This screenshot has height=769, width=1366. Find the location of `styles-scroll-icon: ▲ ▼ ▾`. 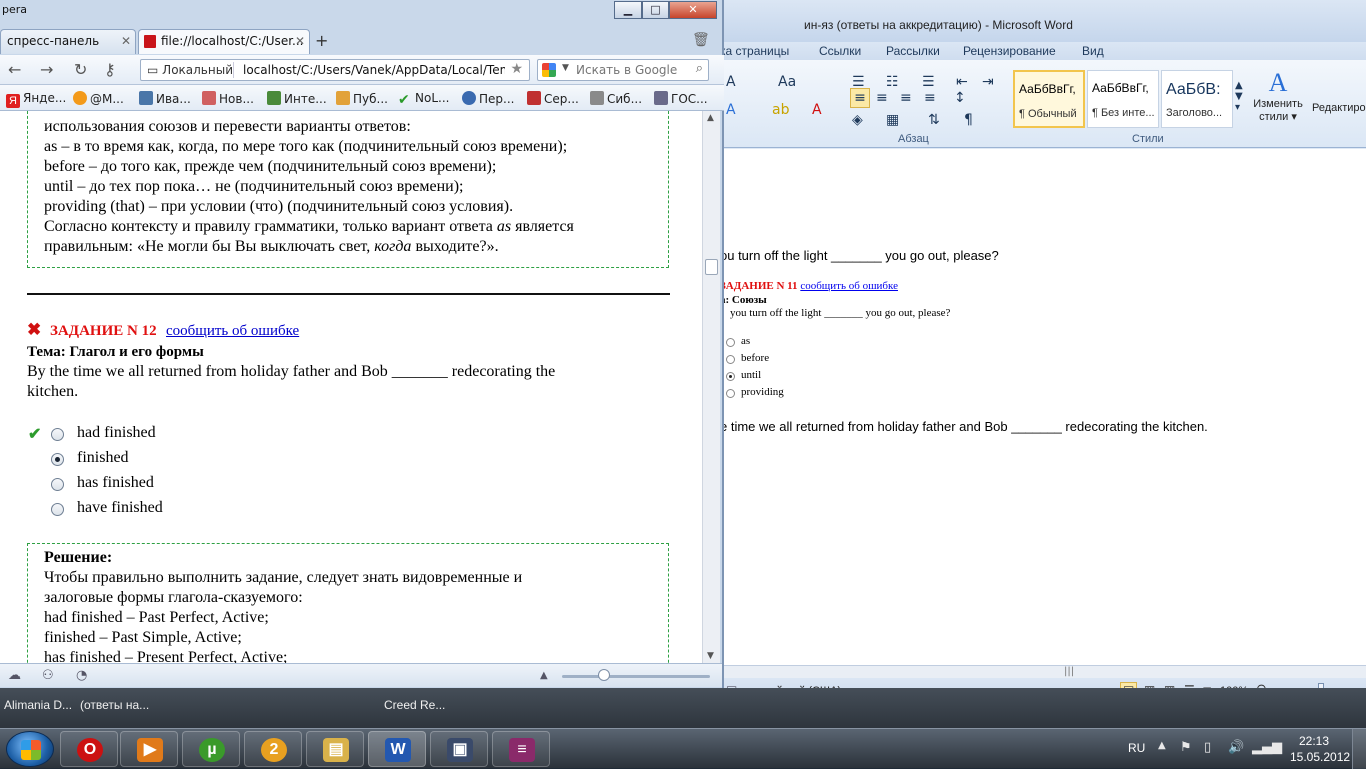

styles-scroll-icon: ▲ ▼ ▾ is located at coordinates (1239, 96).